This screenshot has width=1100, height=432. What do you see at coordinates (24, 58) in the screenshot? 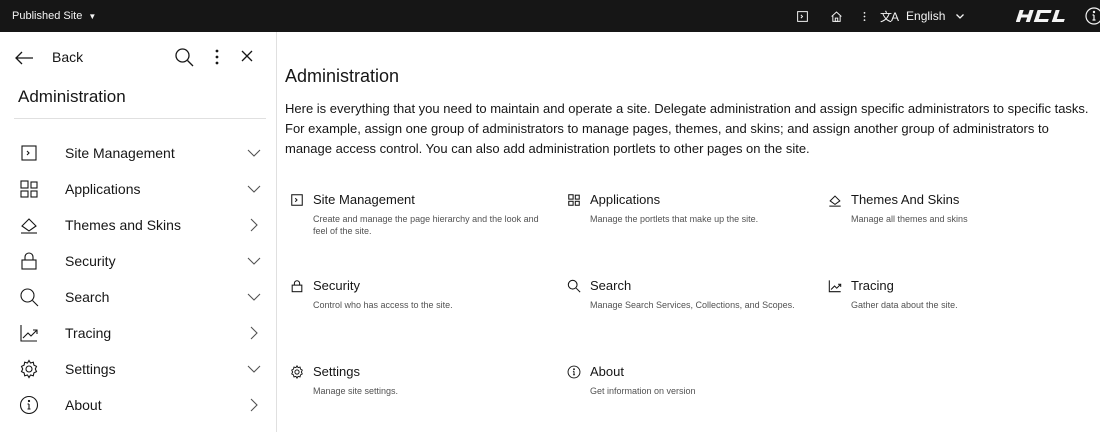
I see `arrow-left-icon` at bounding box center [24, 58].